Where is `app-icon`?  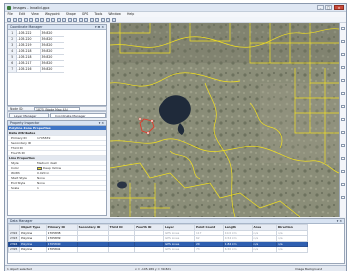 app-icon is located at coordinates (9, 8).